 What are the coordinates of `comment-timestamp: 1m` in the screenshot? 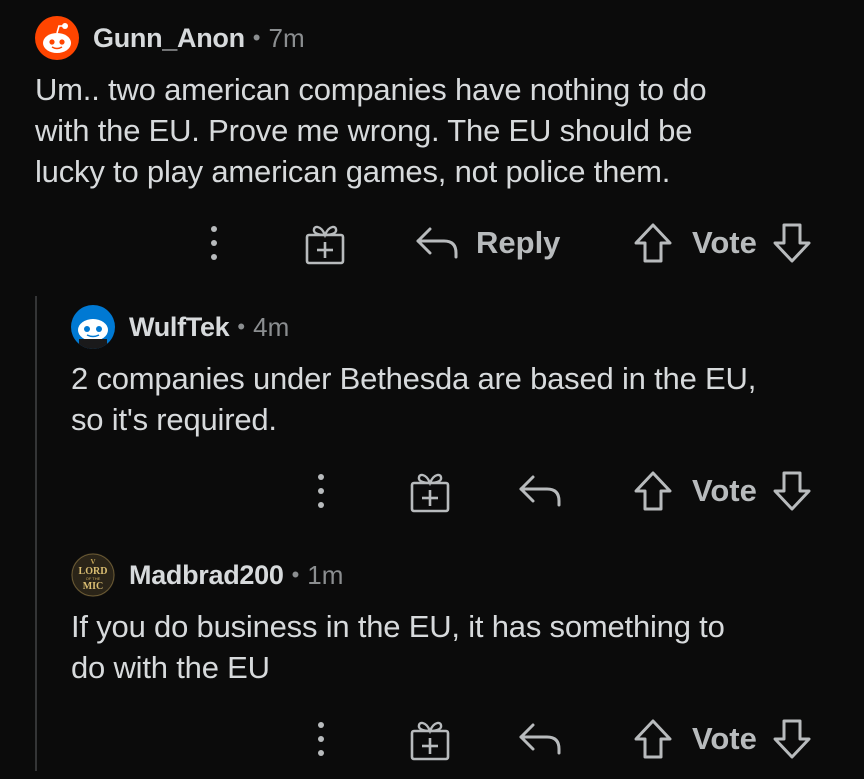 It's located at (325, 574).